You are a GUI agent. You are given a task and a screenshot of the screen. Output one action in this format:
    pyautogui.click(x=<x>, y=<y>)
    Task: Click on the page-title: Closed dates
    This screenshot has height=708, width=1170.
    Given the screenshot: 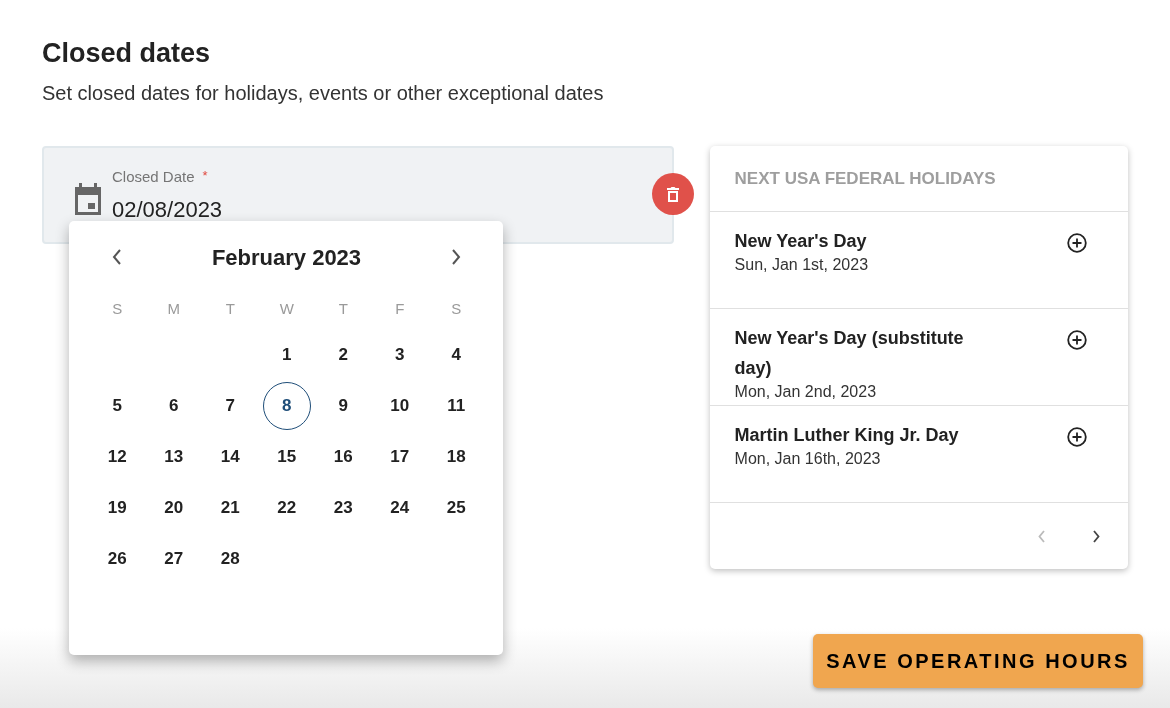 What is the action you would take?
    pyautogui.click(x=127, y=53)
    